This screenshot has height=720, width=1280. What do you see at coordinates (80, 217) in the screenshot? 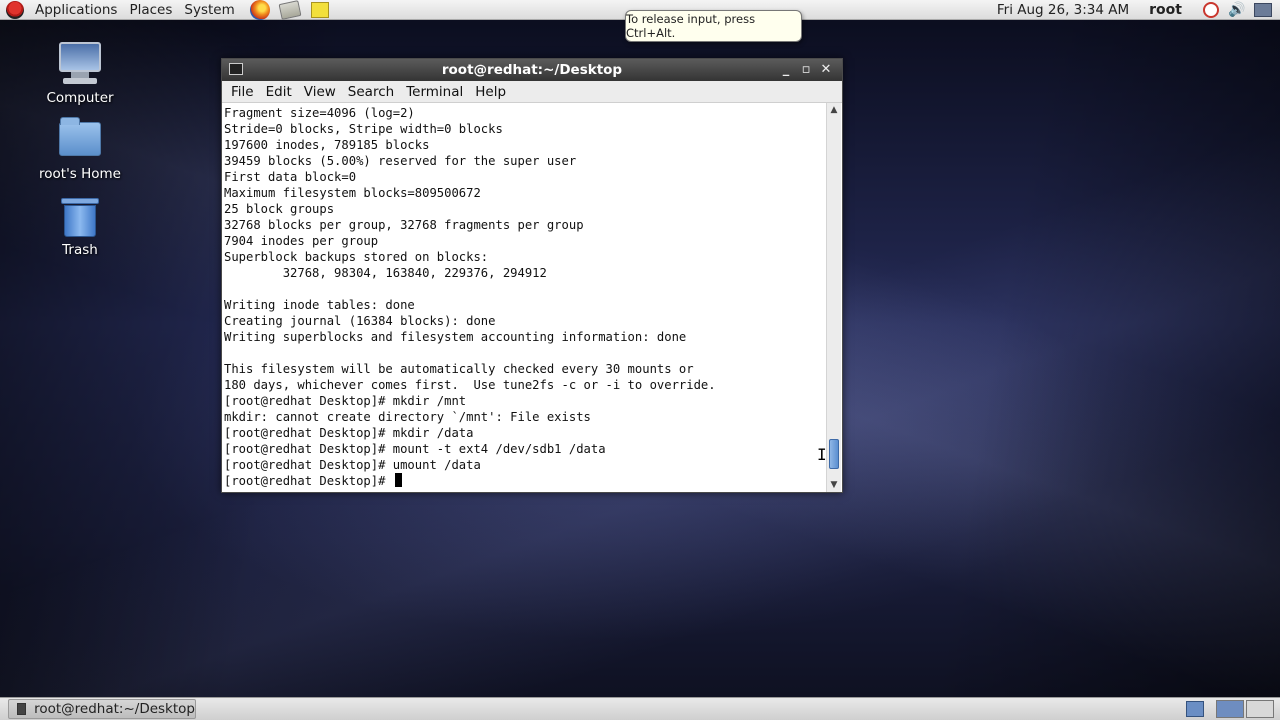
I see `trash-icon` at bounding box center [80, 217].